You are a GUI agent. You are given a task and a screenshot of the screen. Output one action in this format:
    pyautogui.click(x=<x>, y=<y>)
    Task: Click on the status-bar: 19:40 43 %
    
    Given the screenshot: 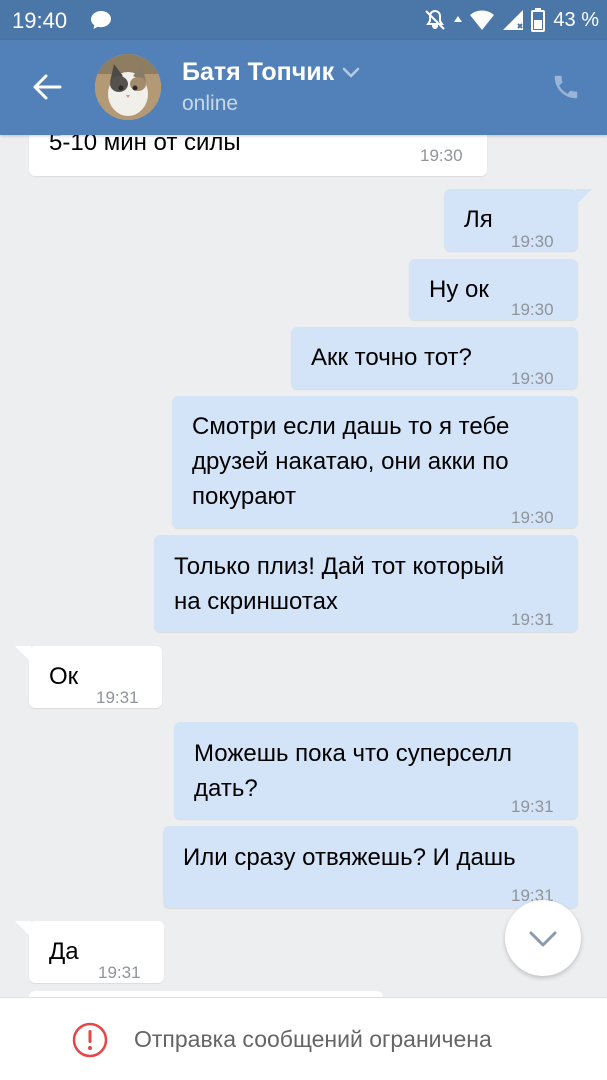 What is the action you would take?
    pyautogui.click(x=303, y=20)
    